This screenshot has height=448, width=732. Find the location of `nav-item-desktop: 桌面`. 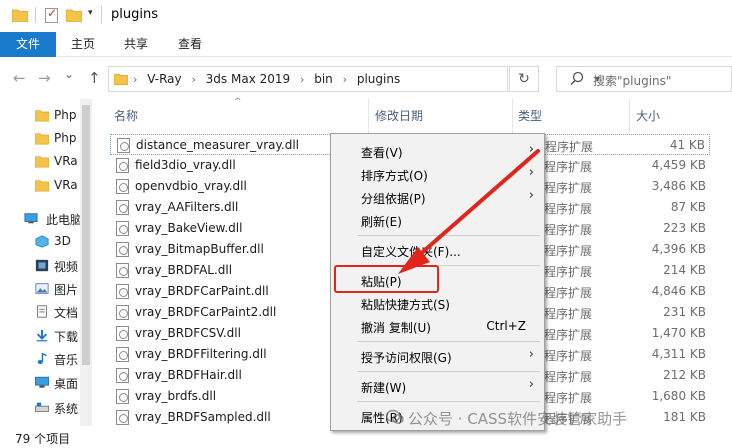

nav-item-desktop: 桌面 is located at coordinates (40, 382).